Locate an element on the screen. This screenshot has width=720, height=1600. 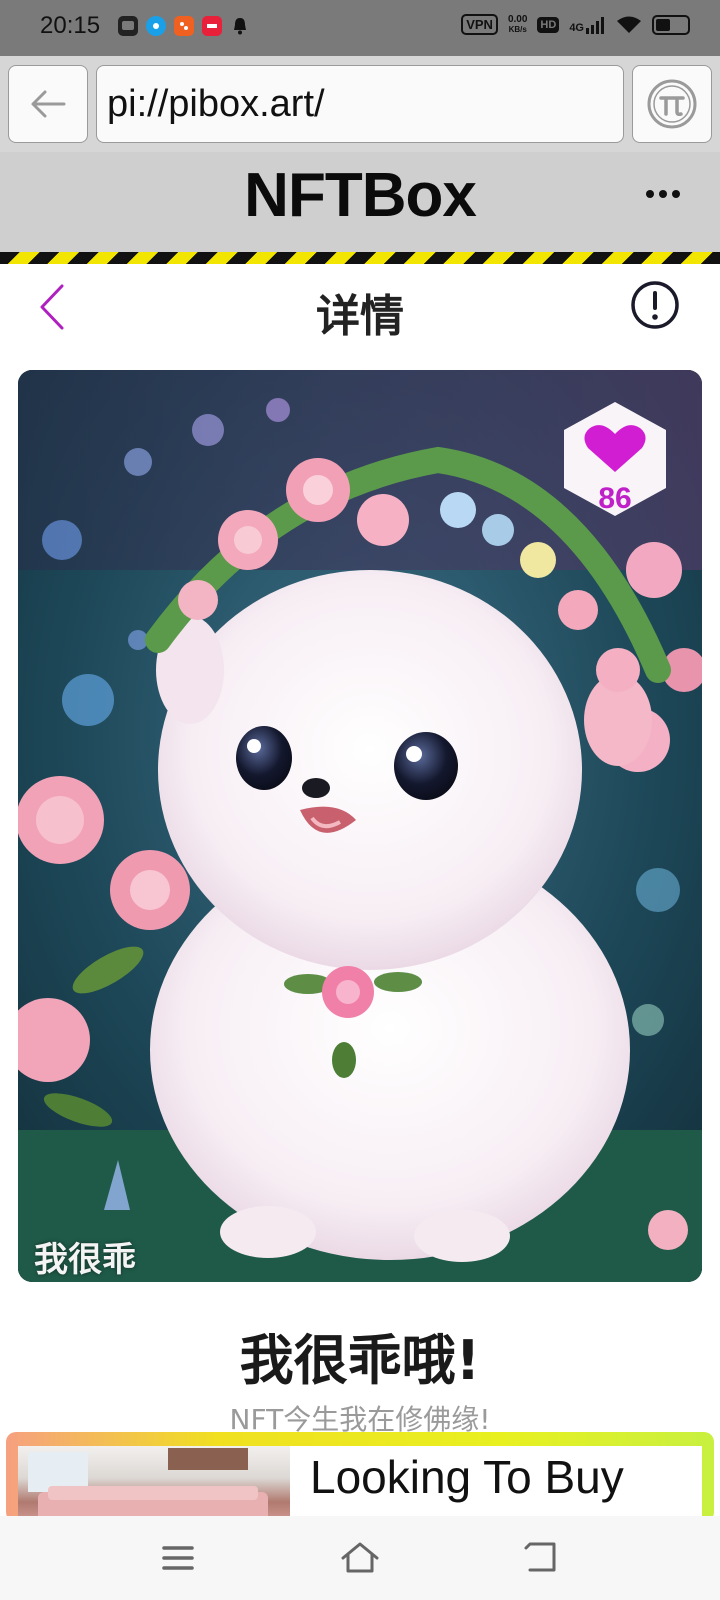
app-icon-blue is located at coordinates (156, 26).